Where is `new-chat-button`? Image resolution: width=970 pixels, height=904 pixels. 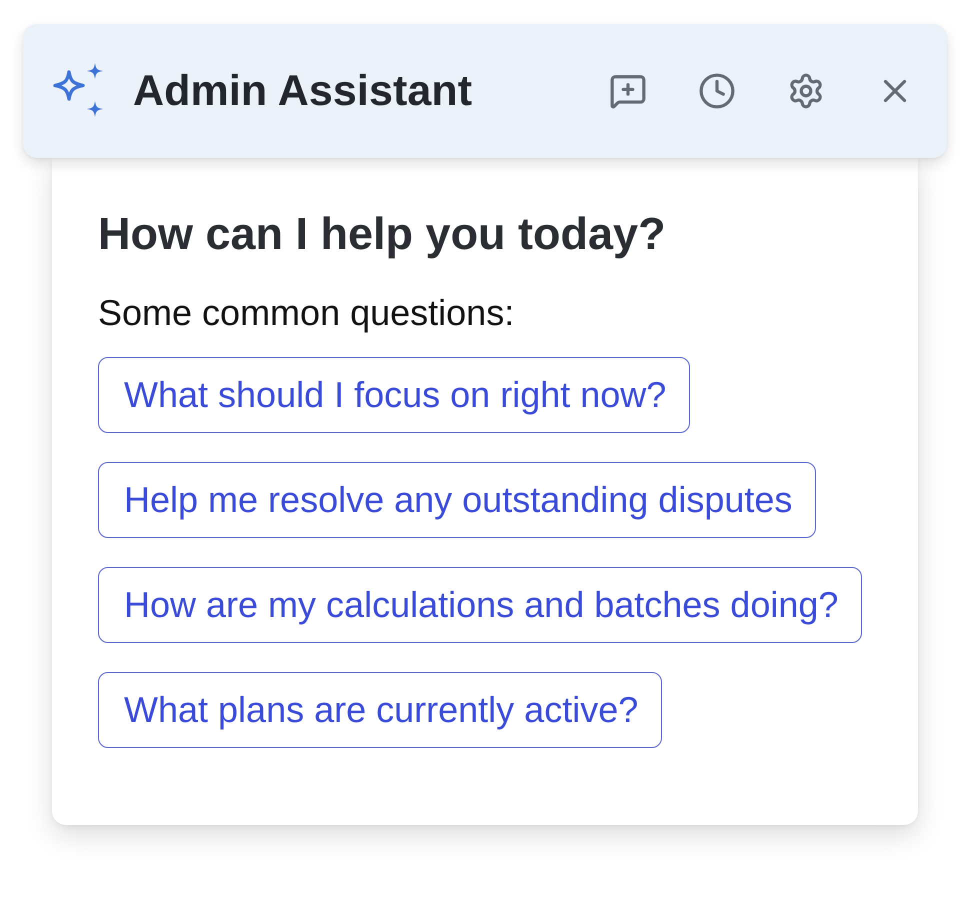
new-chat-button is located at coordinates (628, 91).